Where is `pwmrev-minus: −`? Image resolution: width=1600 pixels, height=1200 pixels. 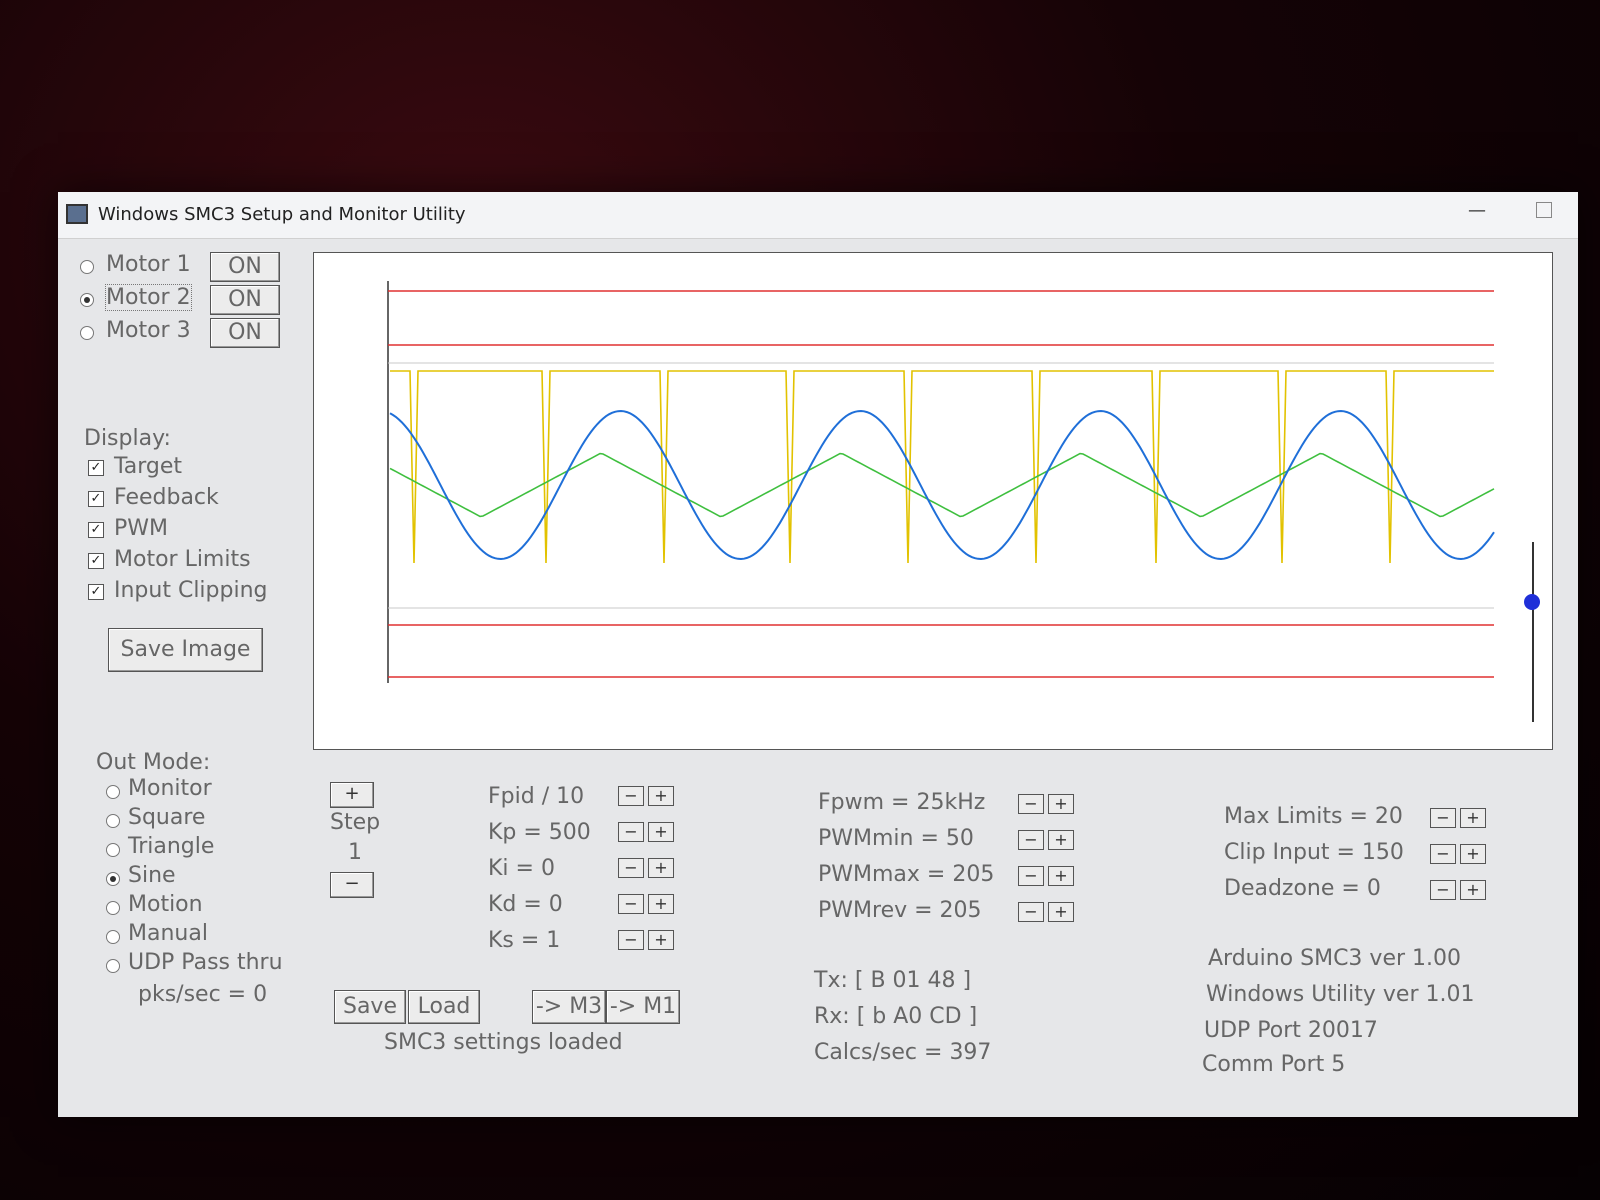
pwmrev-minus: − is located at coordinates (1031, 912).